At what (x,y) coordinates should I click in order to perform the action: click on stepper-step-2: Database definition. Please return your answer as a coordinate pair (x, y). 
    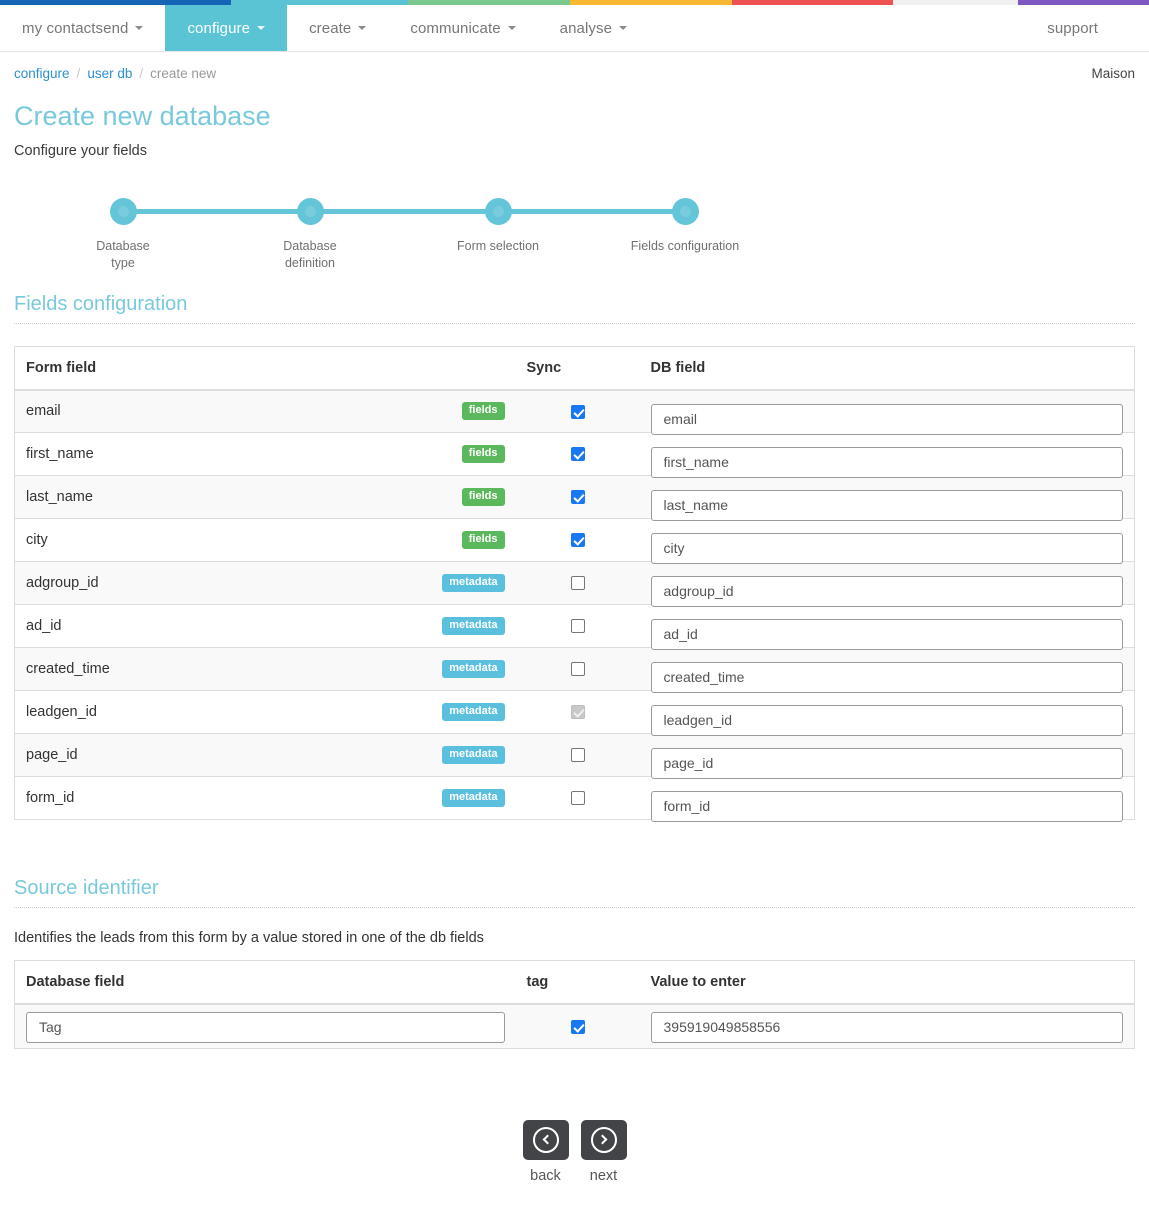
    Looking at the image, I should click on (310, 234).